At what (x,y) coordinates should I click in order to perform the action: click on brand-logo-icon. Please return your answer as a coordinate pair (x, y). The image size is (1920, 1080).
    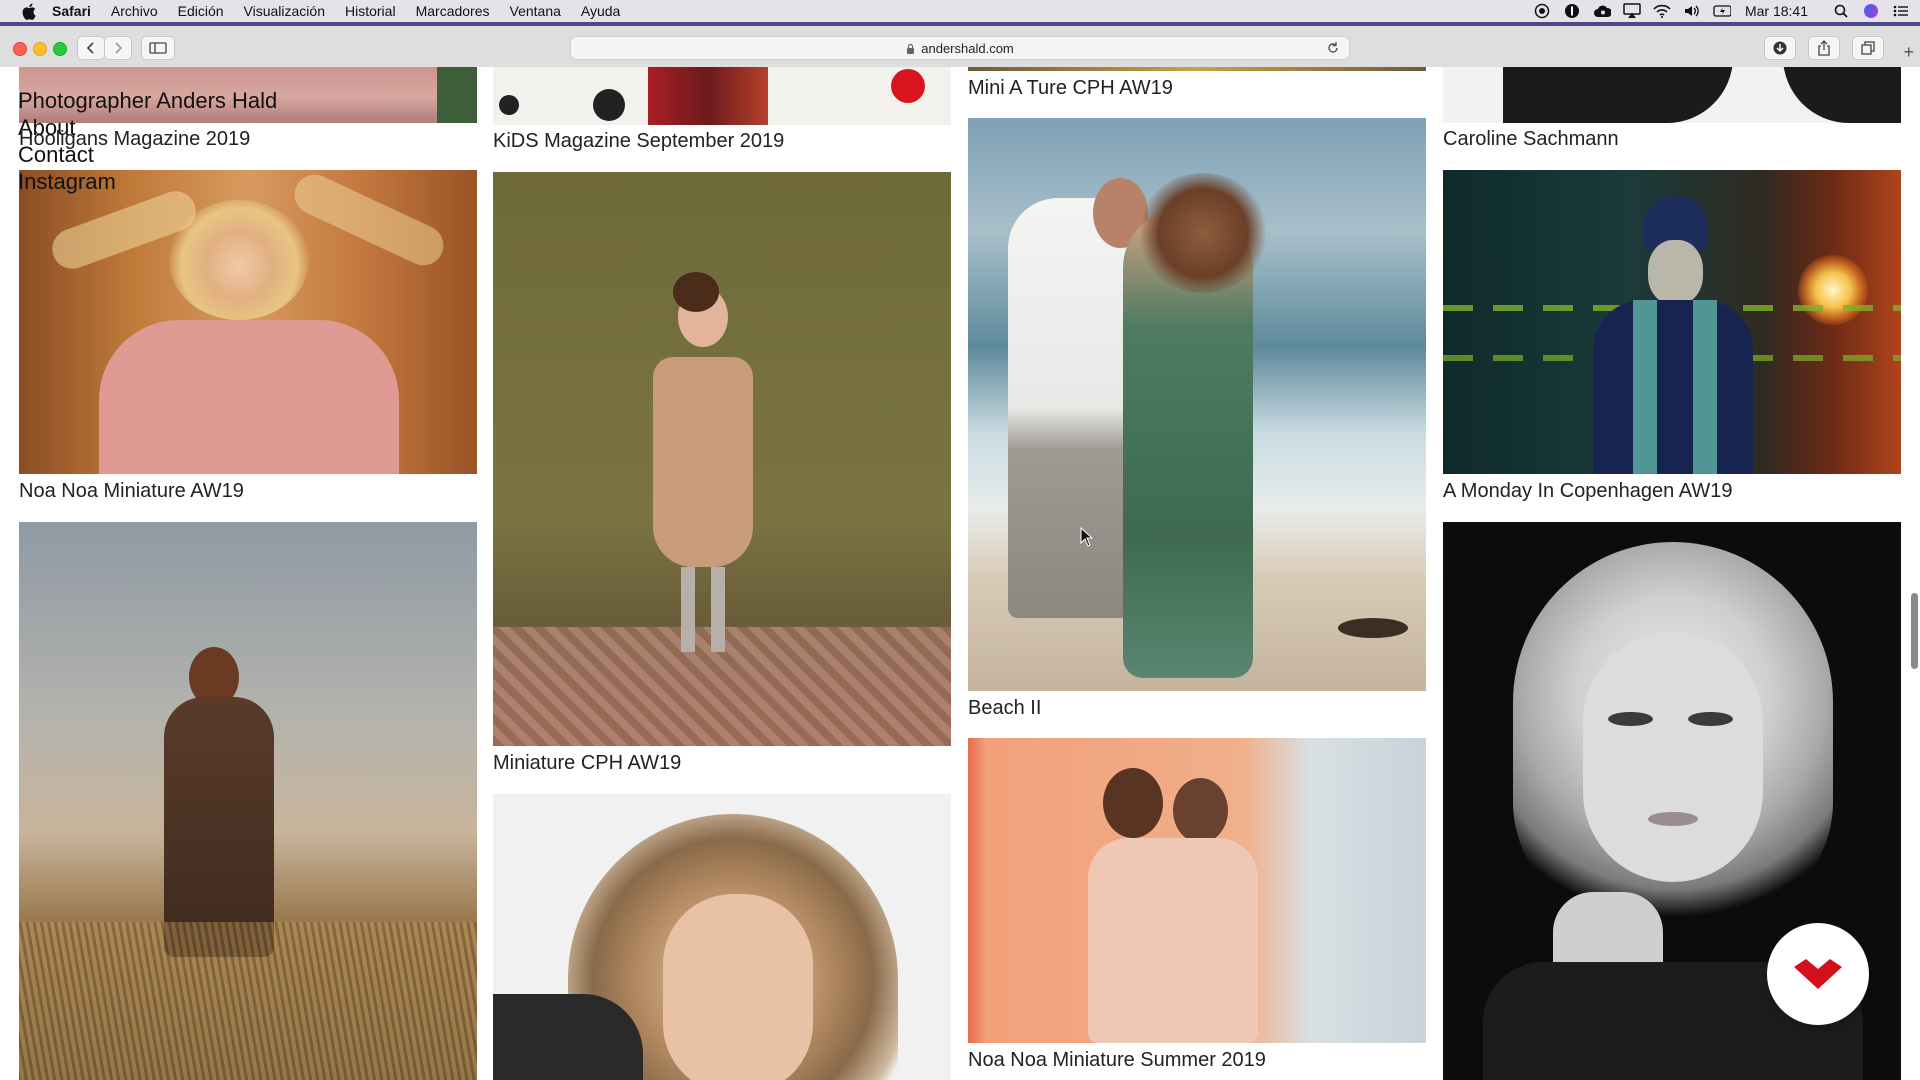
    Looking at the image, I should click on (1818, 974).